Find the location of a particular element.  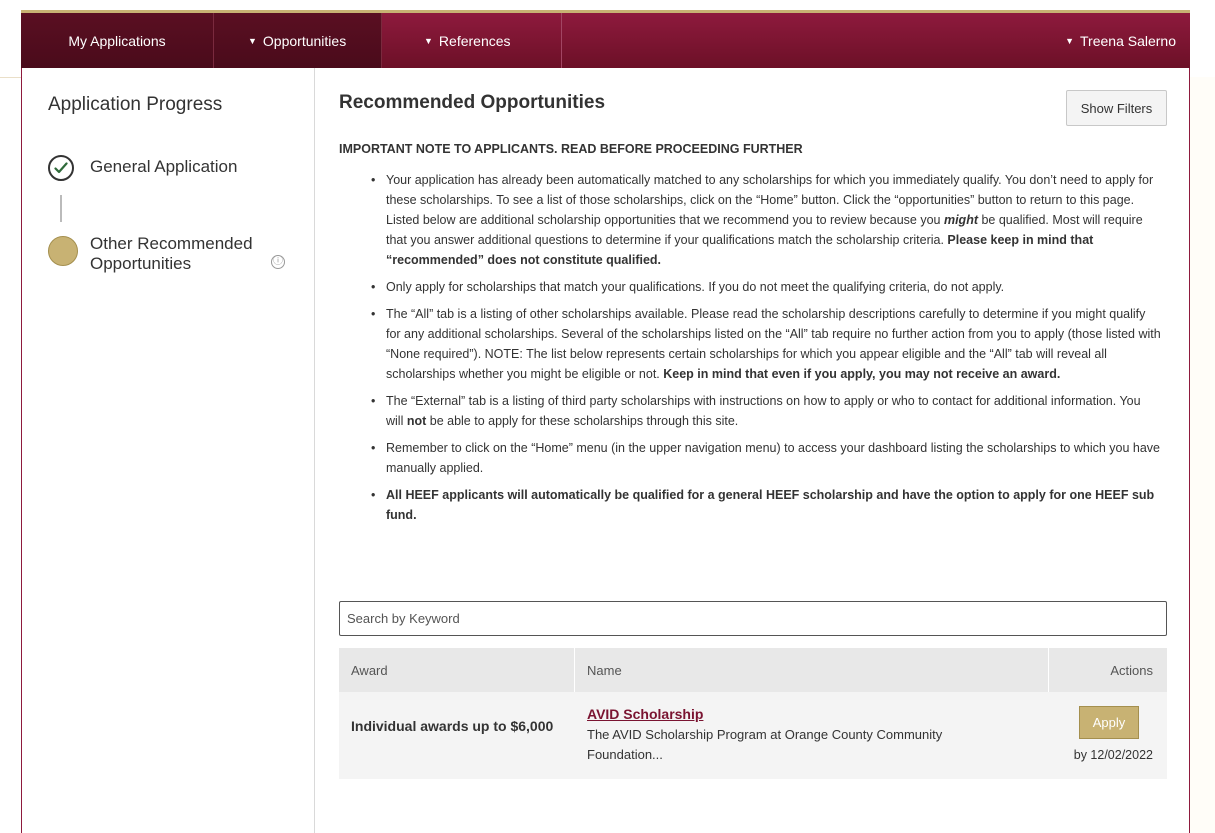

note-strong: not is located at coordinates (416, 421).